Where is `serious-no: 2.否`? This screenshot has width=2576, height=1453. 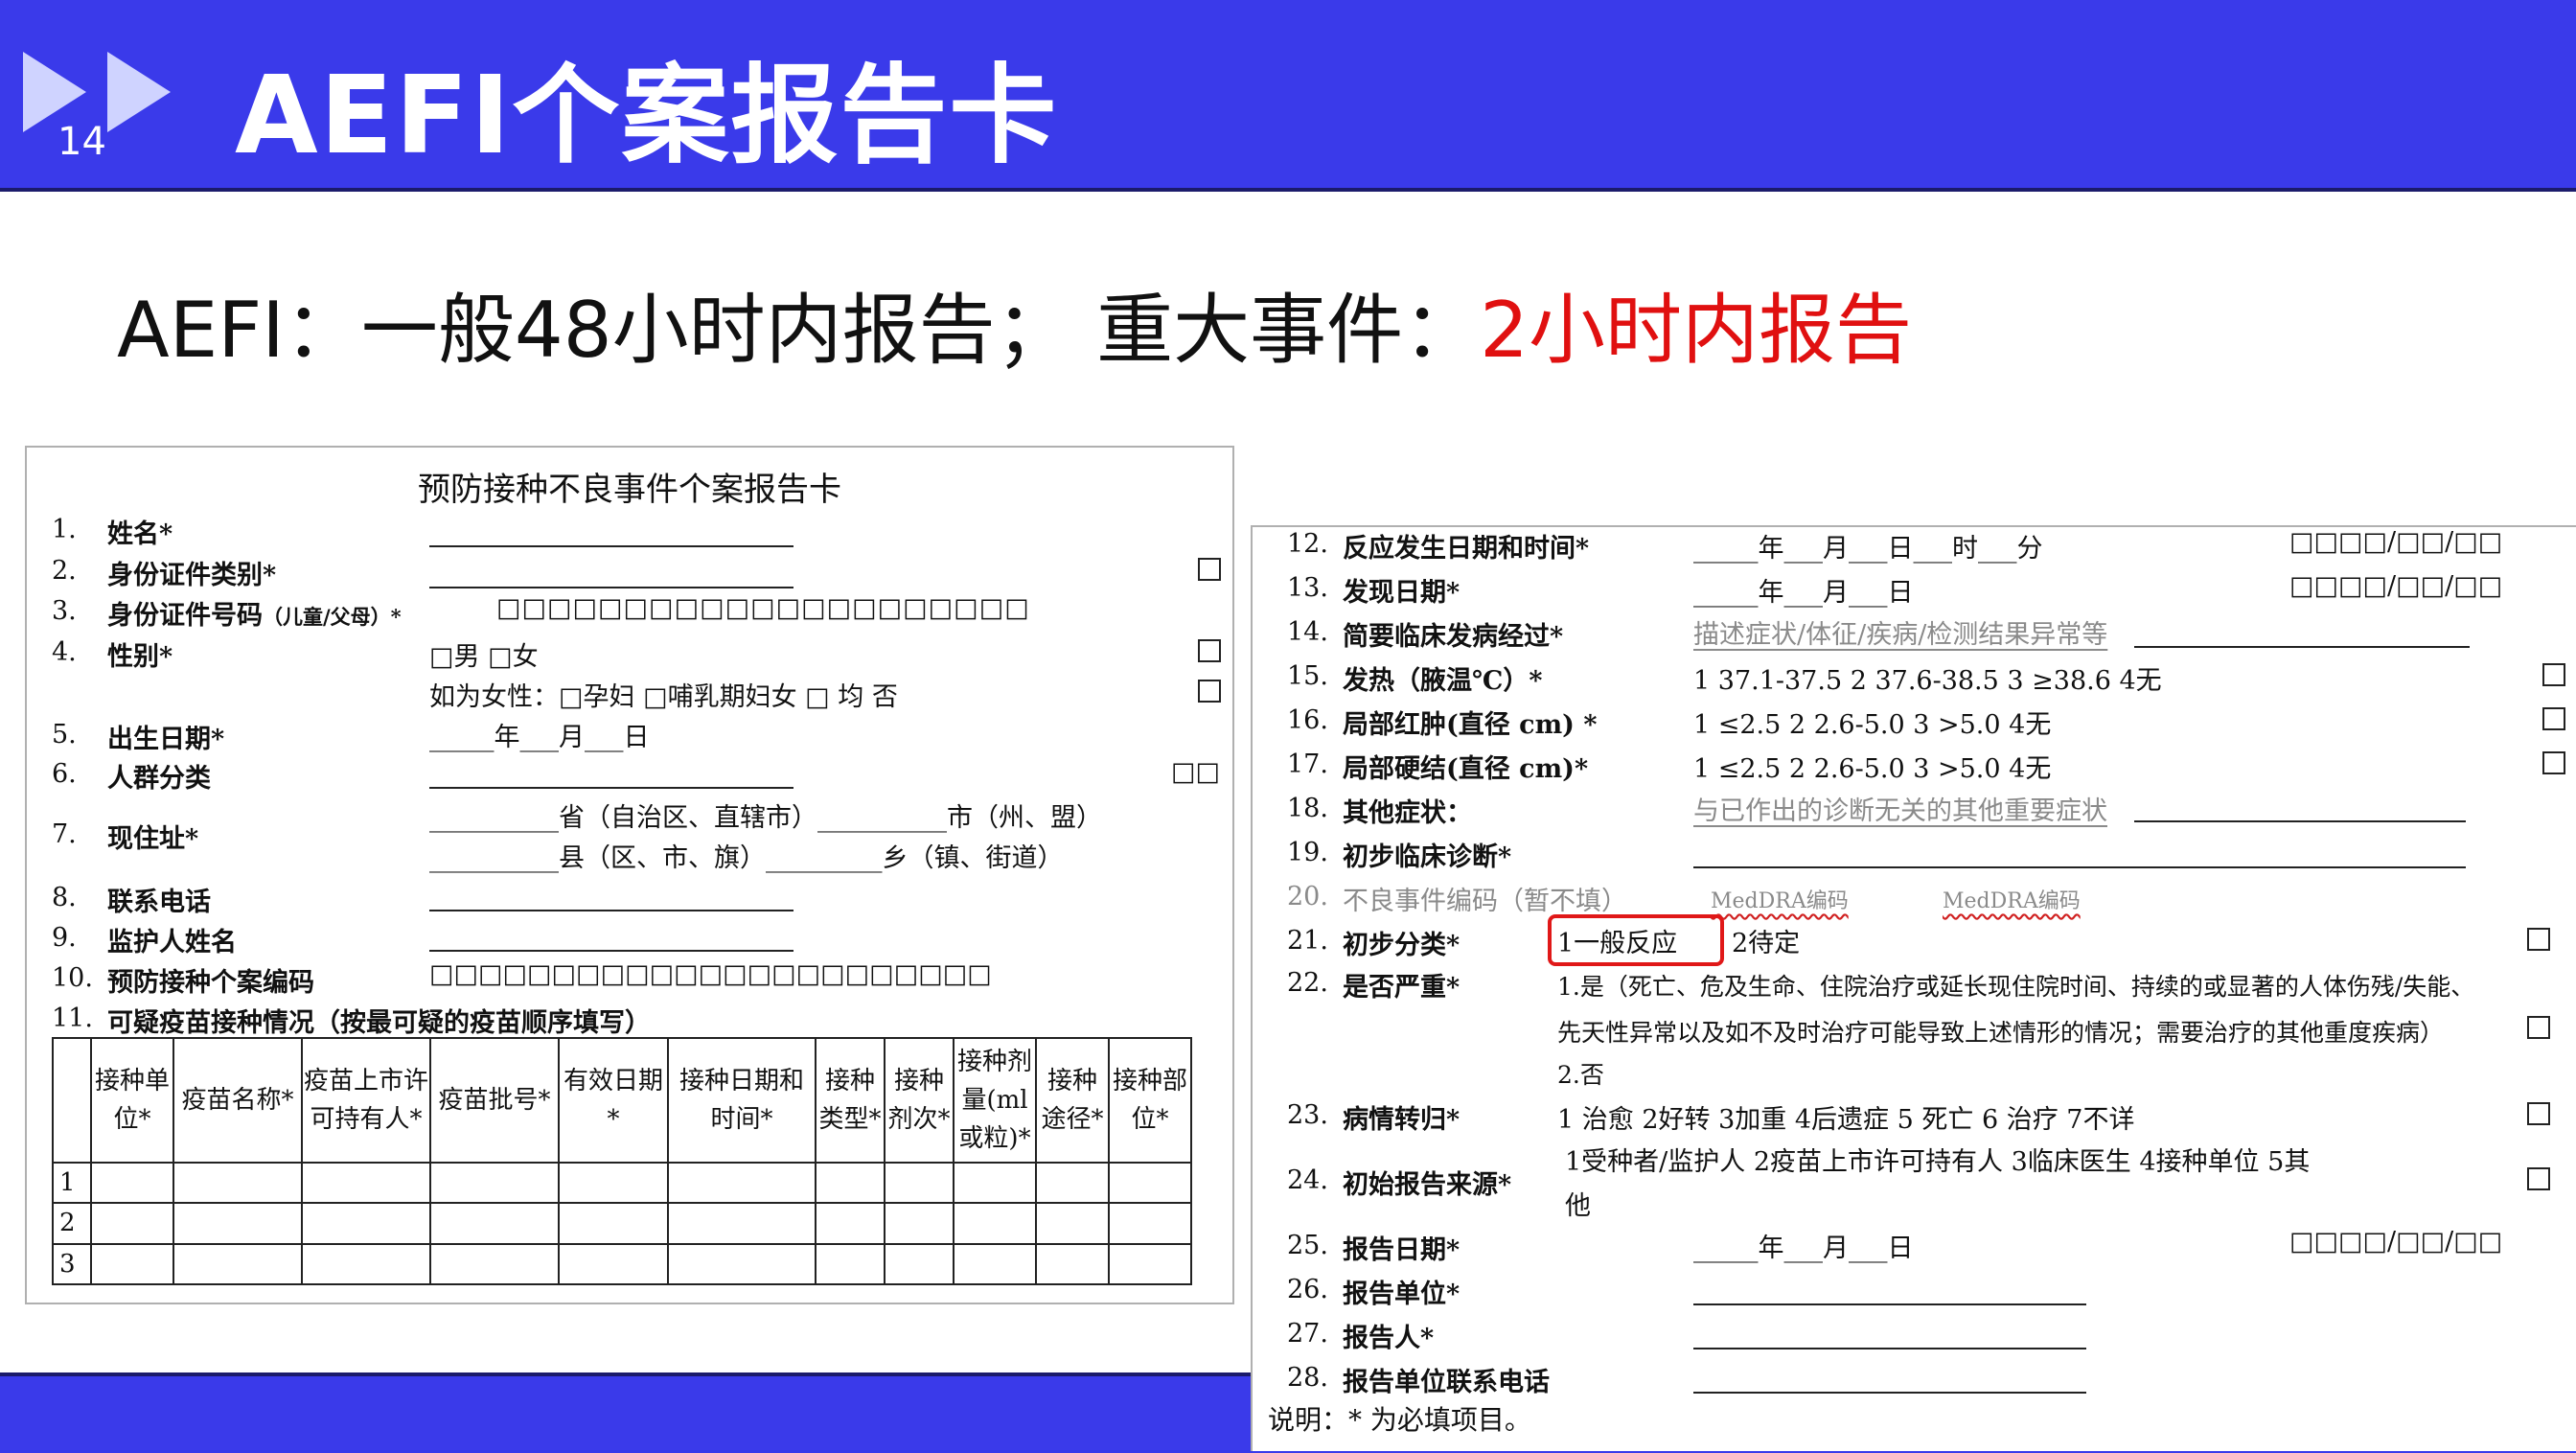
serious-no: 2.否 is located at coordinates (1580, 1074).